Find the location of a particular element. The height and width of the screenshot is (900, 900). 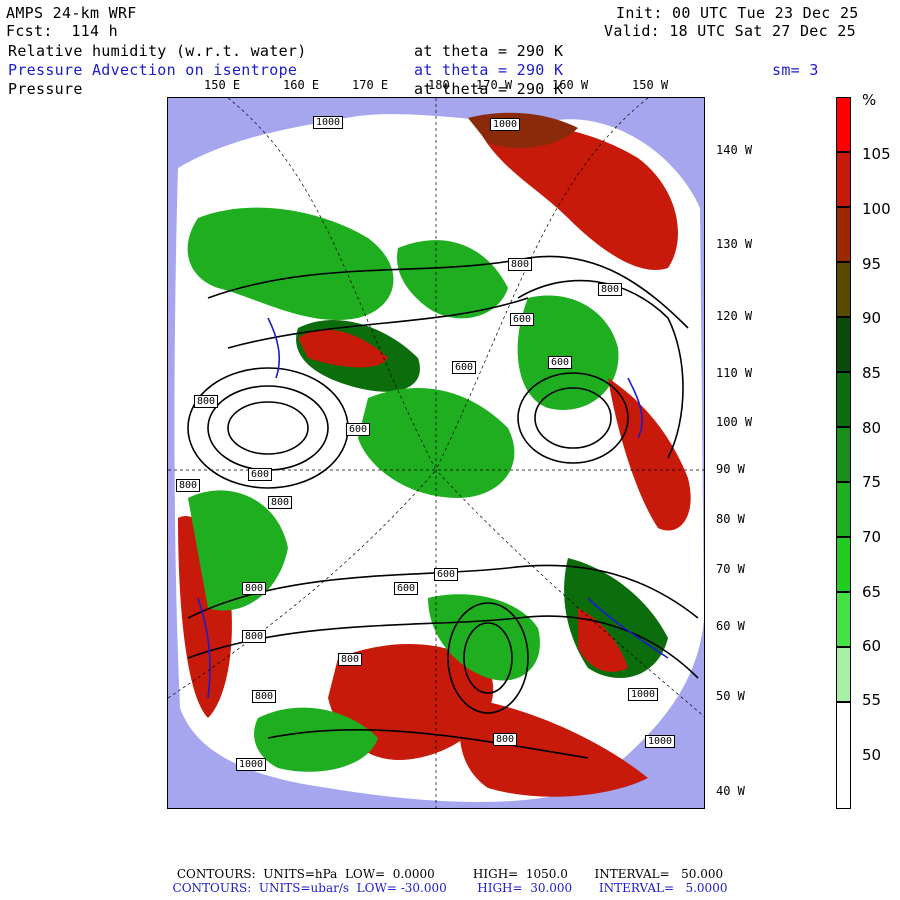

lat-label: 80 W is located at coordinates (730, 519).